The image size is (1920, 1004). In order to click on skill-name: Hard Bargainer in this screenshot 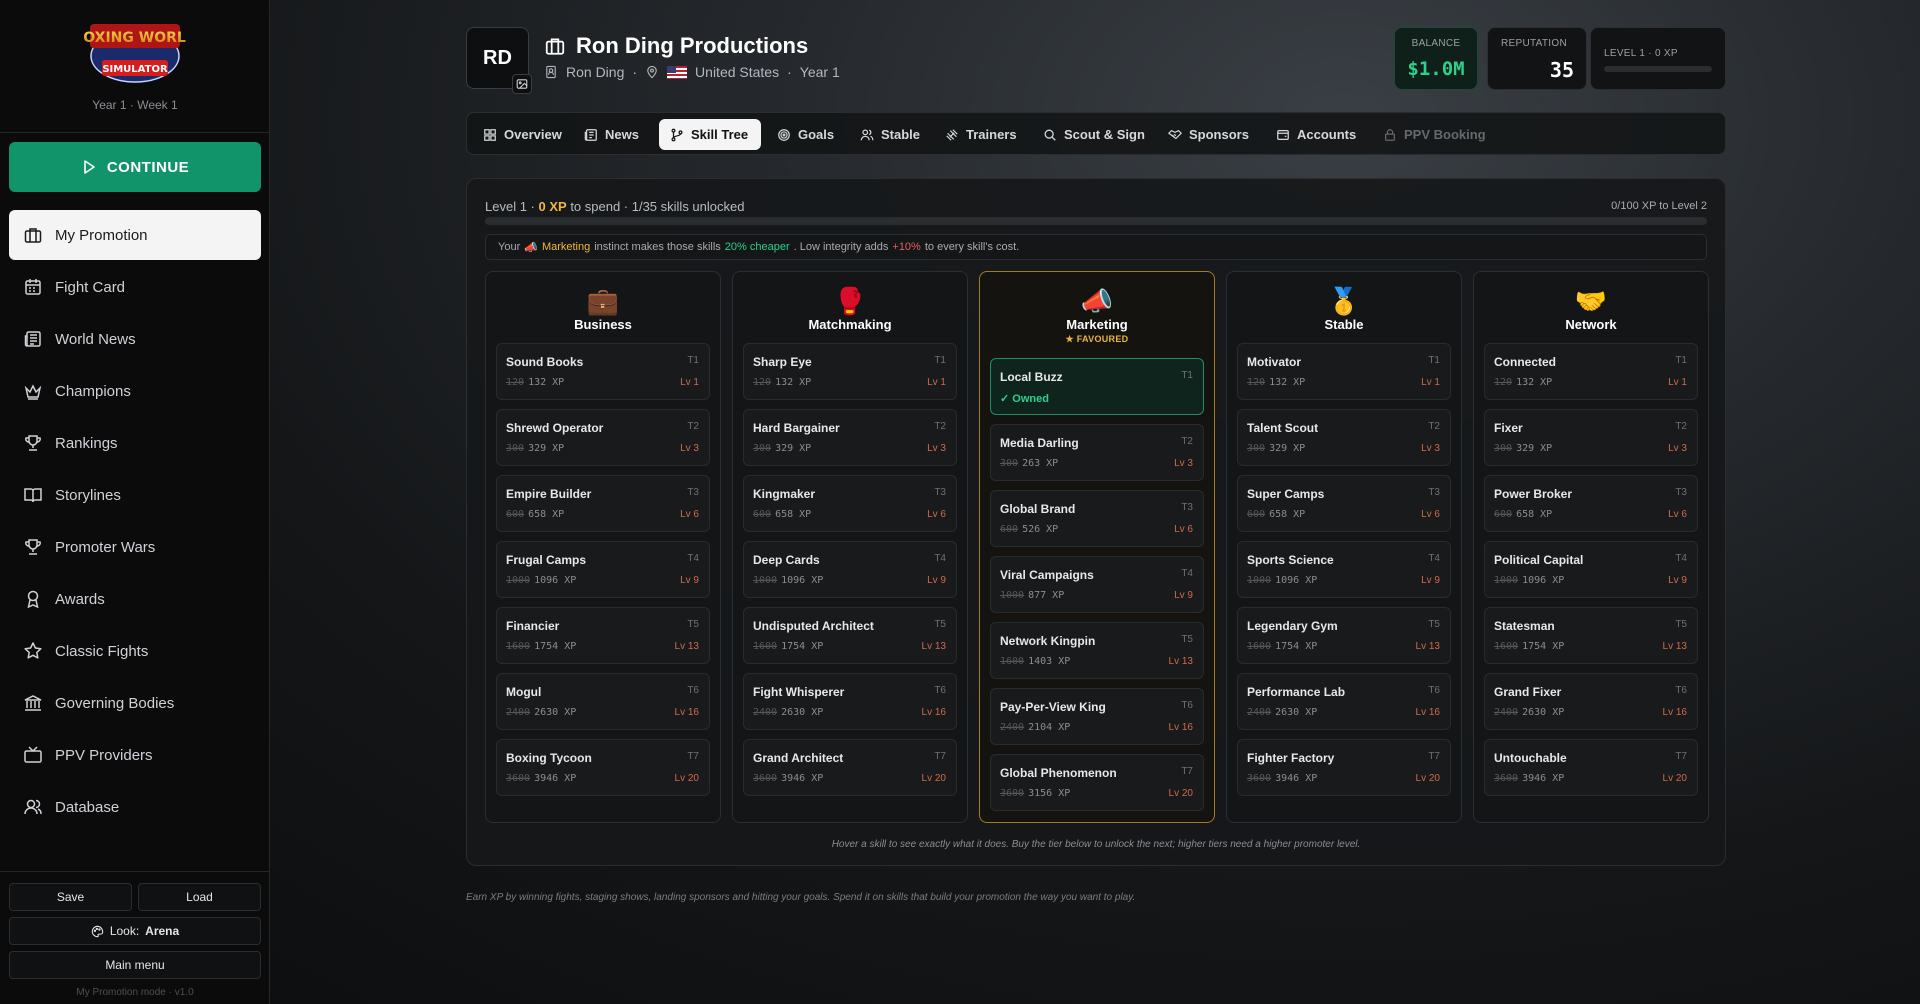, I will do `click(796, 428)`.